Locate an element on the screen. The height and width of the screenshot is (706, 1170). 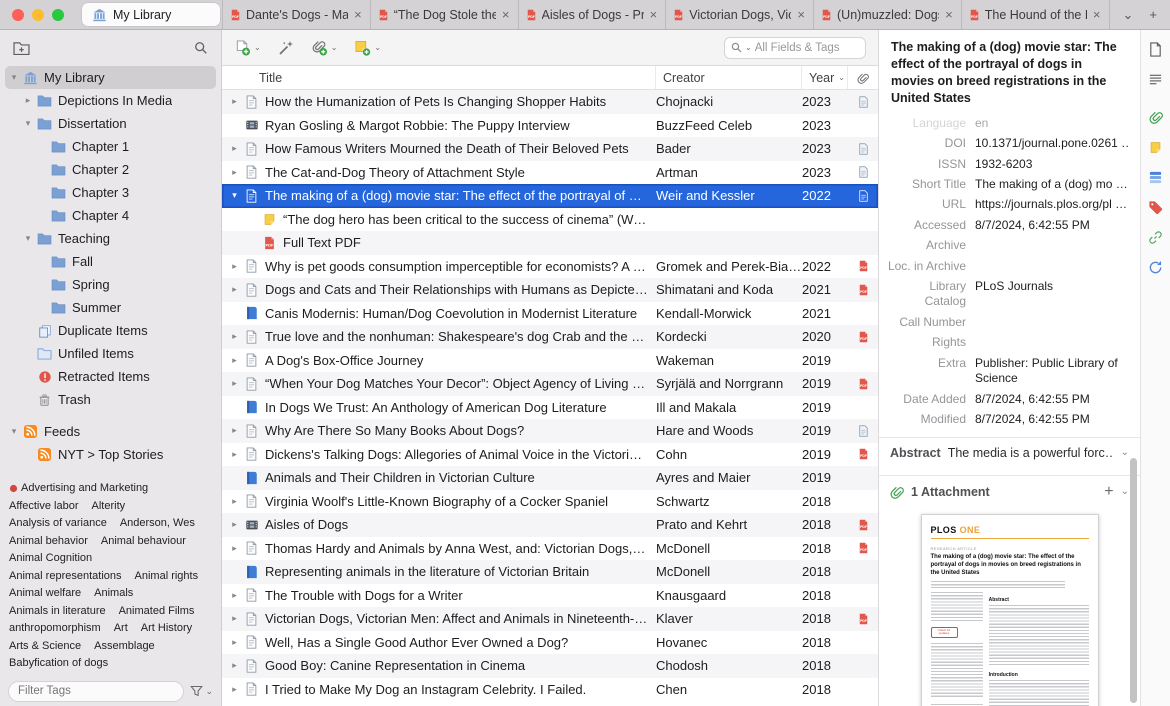
sidebar-item-my-library: ▾ My Library is located at coordinates (110, 77).